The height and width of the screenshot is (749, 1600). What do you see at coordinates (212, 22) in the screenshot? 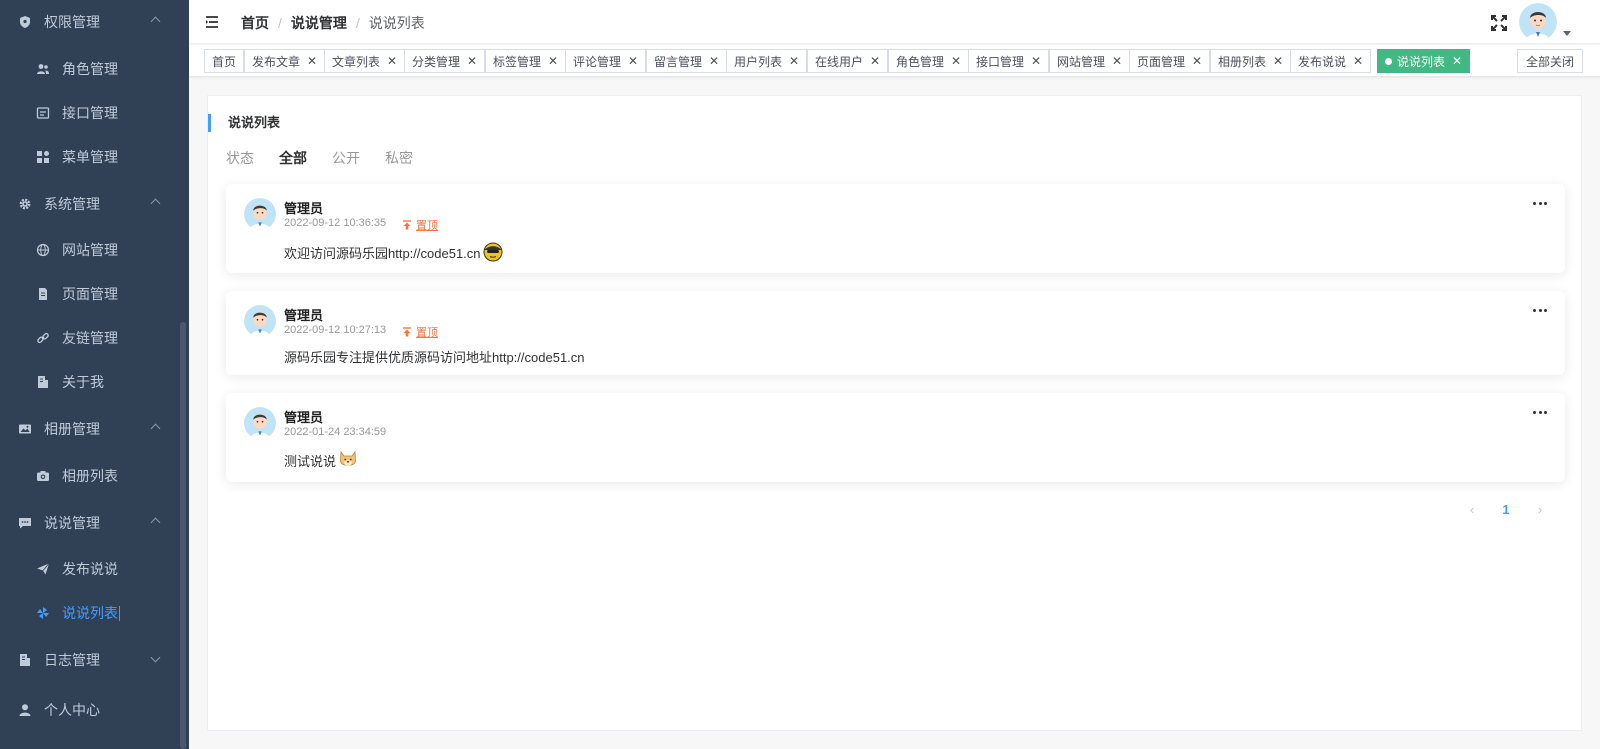
I see `collapse-menu-icon` at bounding box center [212, 22].